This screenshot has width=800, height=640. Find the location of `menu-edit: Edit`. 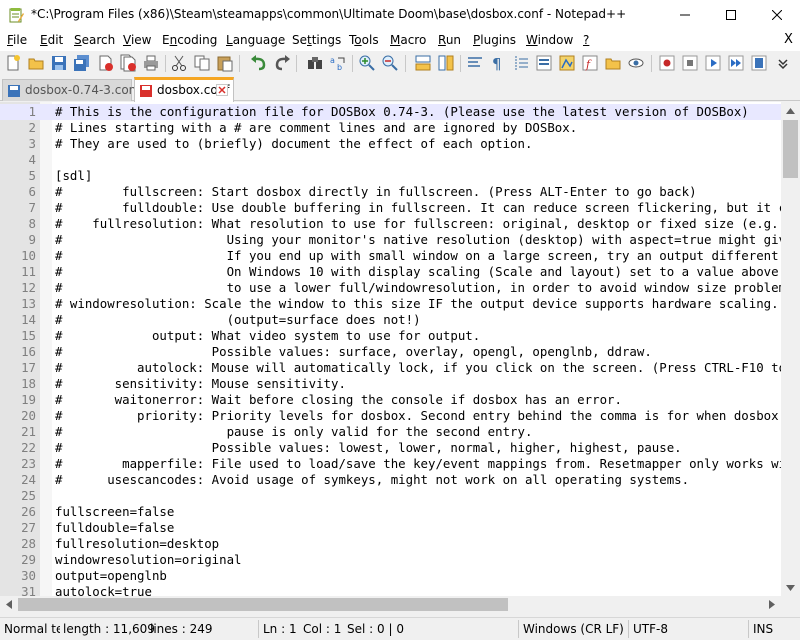

menu-edit: Edit is located at coordinates (51, 40).